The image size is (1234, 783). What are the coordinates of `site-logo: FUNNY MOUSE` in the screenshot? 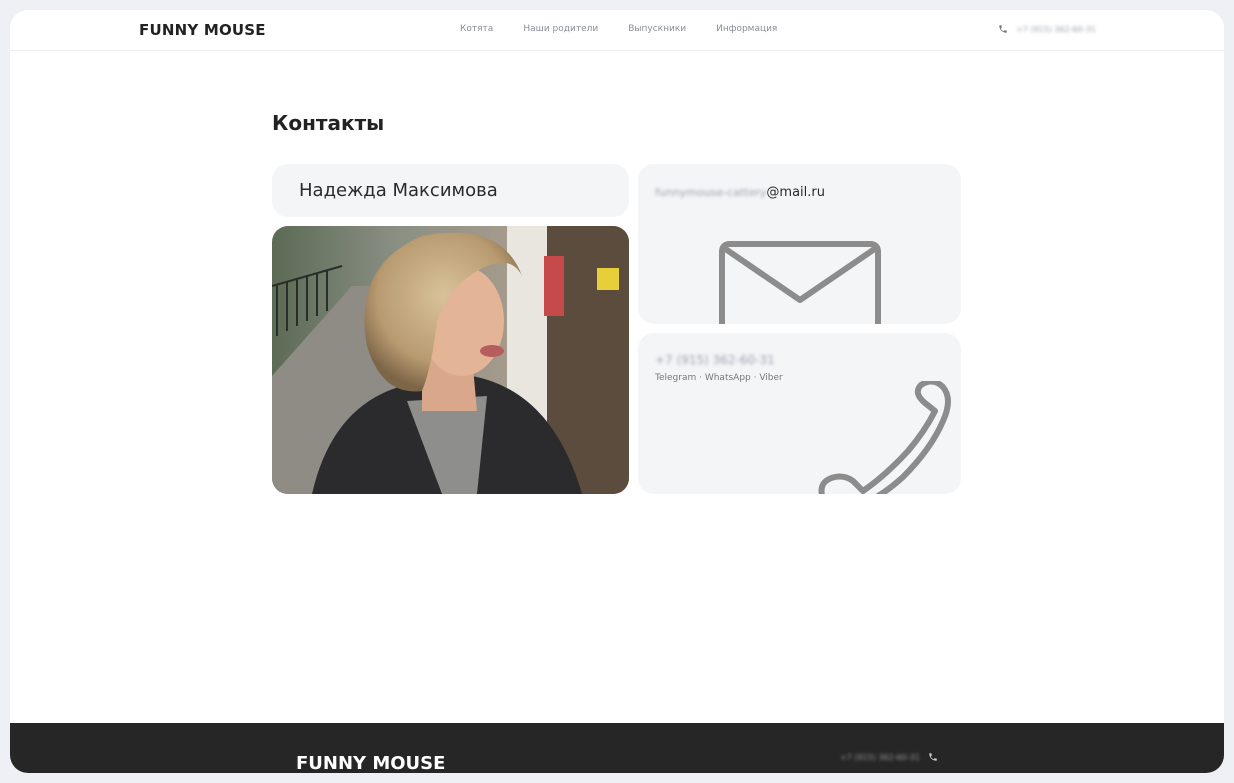 It's located at (202, 30).